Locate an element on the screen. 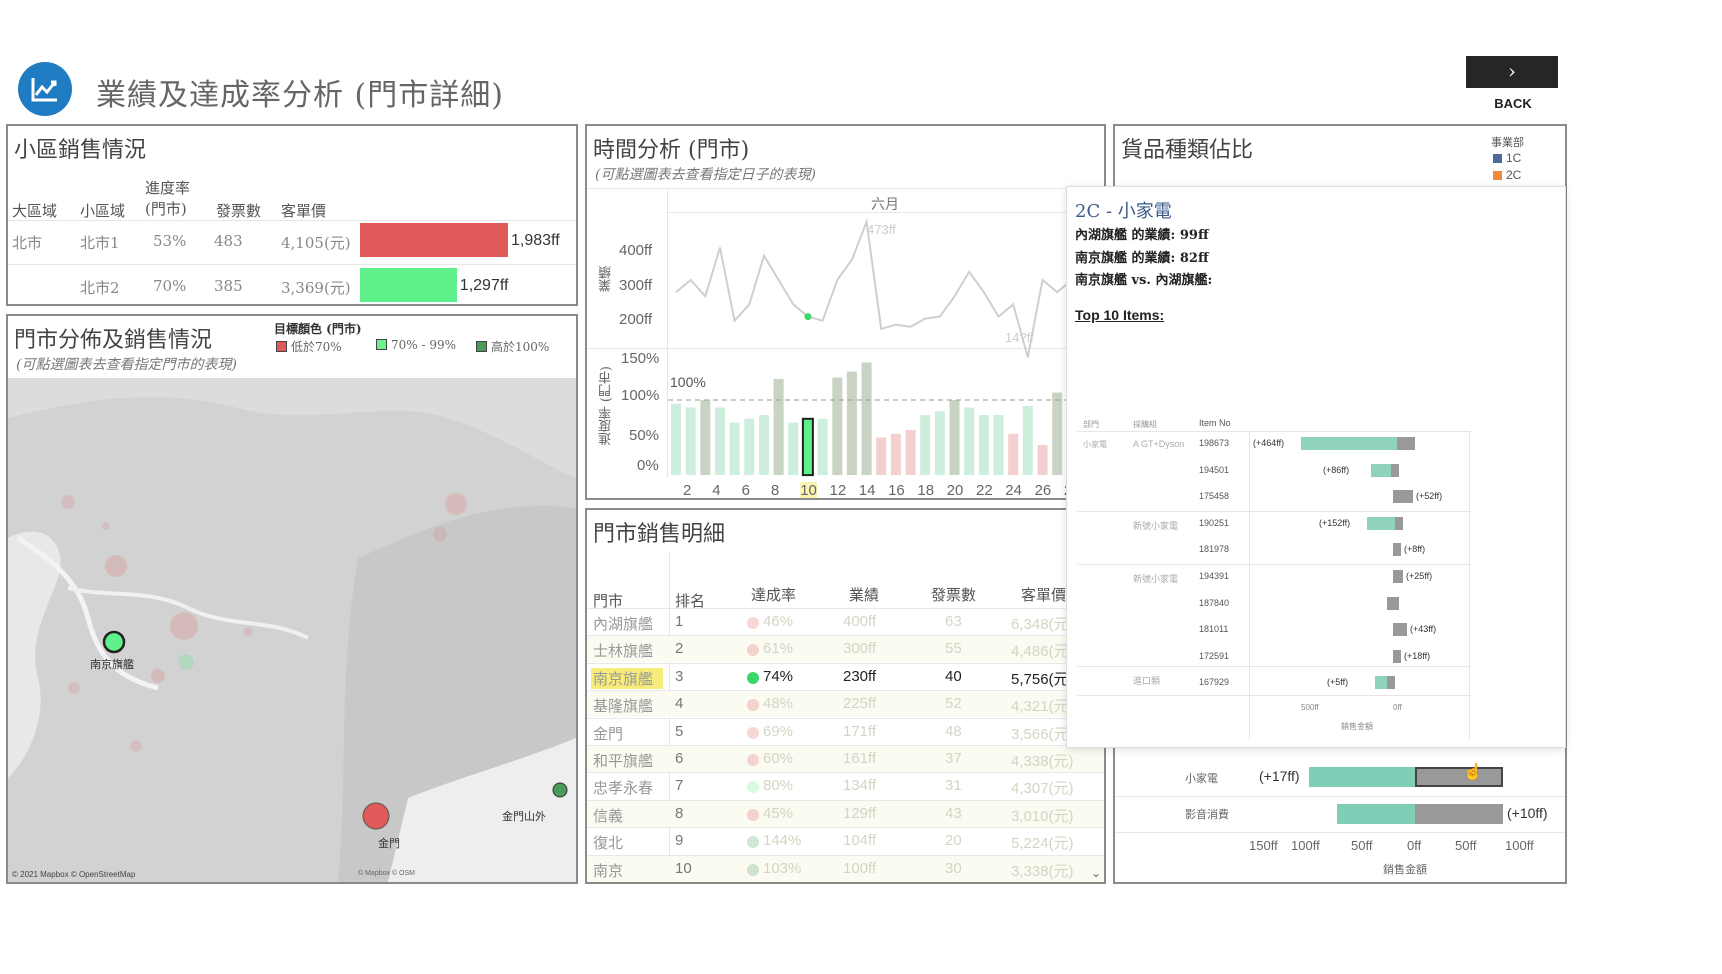 The height and width of the screenshot is (974, 1722). map-legend-low: 低於70% is located at coordinates (309, 346).